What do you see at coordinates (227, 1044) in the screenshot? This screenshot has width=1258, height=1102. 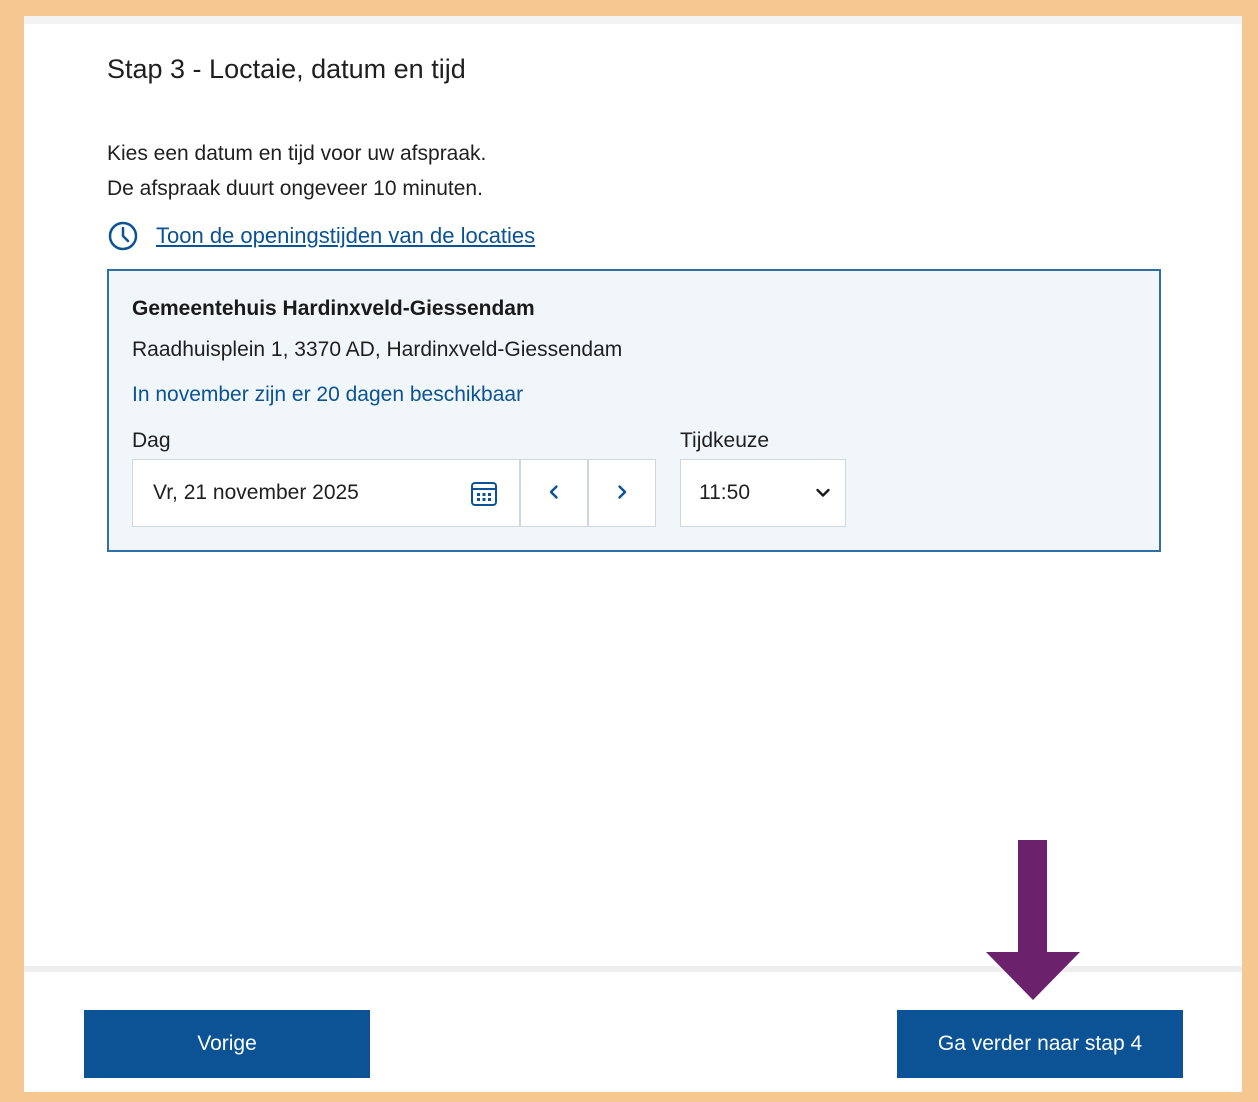 I see `previous-button: Vorige` at bounding box center [227, 1044].